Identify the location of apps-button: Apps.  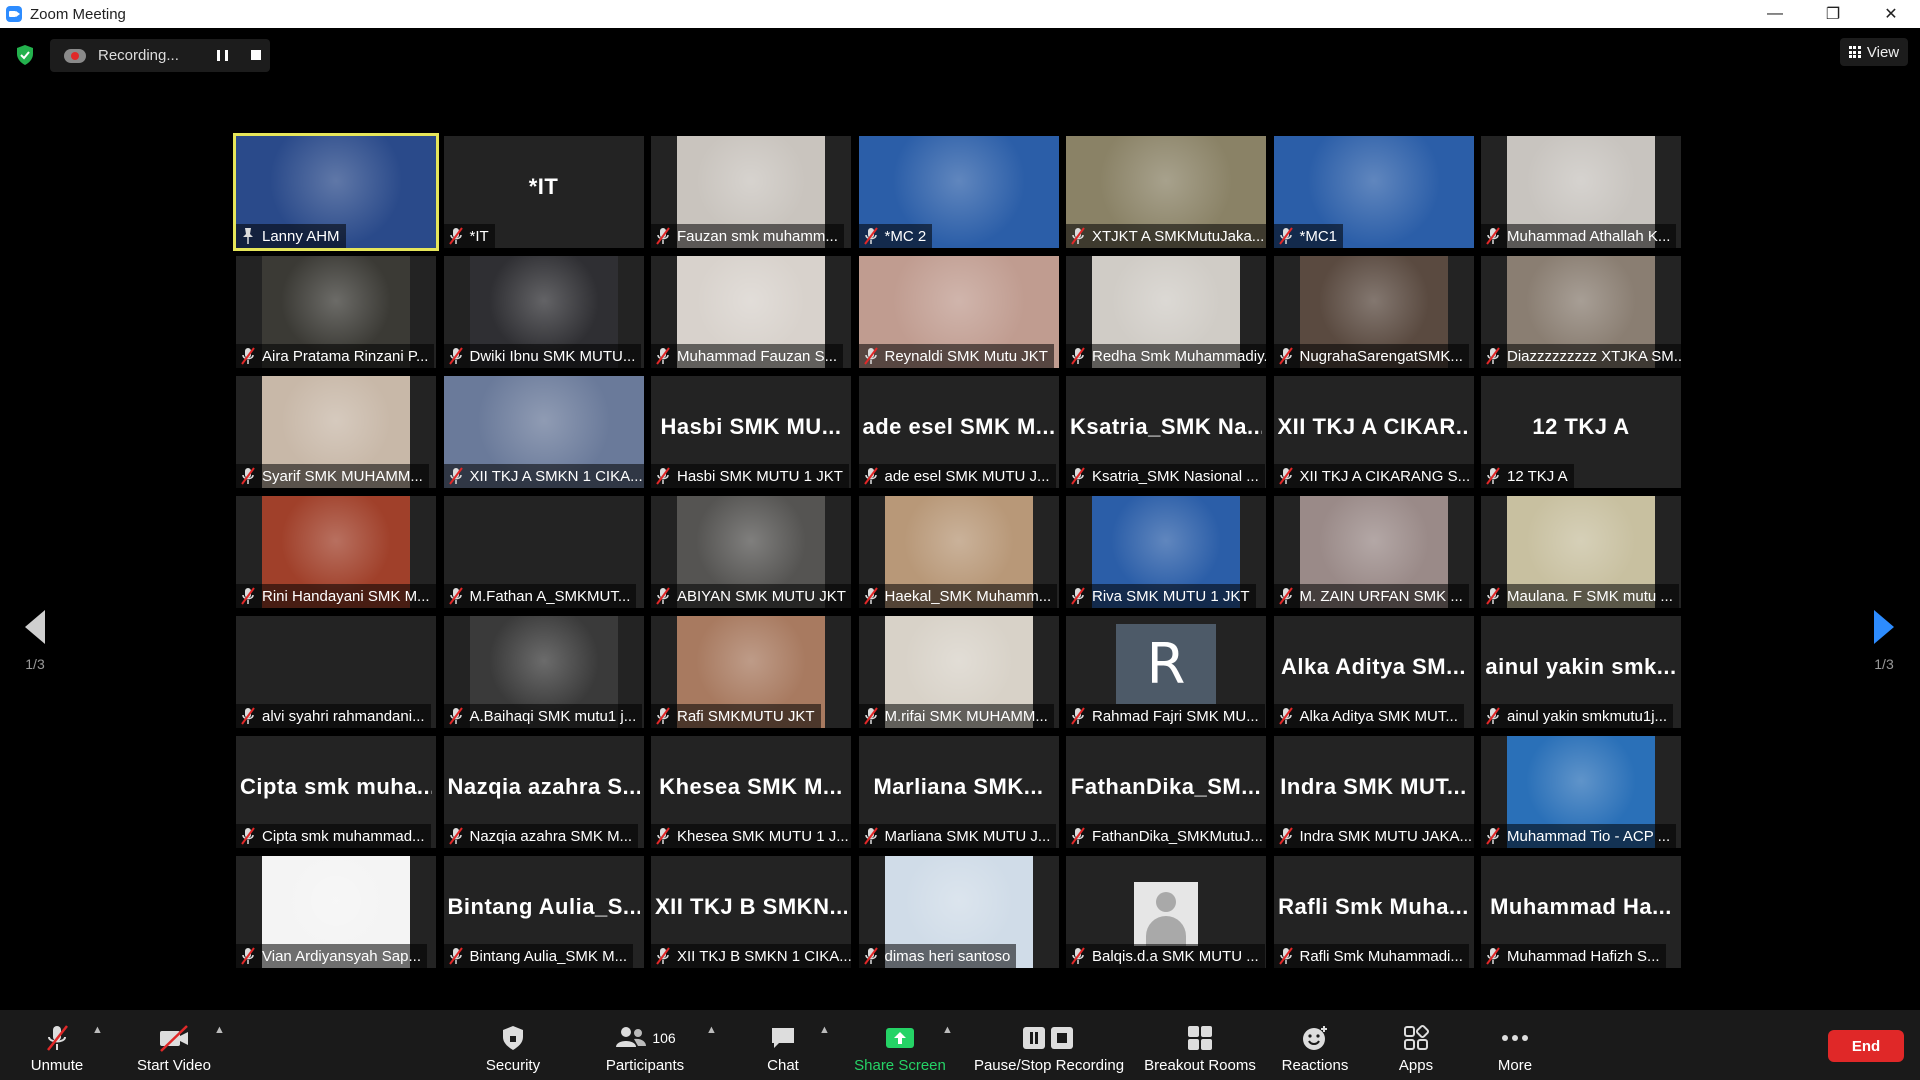
(1416, 1046).